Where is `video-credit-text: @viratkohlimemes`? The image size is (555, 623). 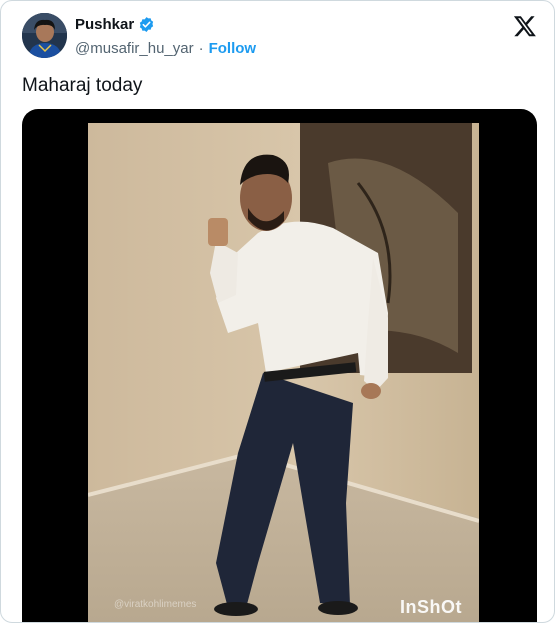 video-credit-text: @viratkohlimemes is located at coordinates (155, 604).